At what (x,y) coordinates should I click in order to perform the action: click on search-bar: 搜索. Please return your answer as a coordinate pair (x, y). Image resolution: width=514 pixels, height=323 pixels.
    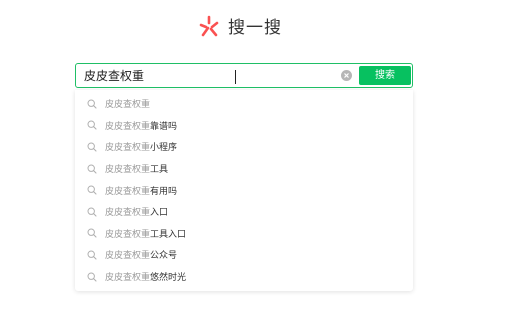
    Looking at the image, I should click on (244, 75).